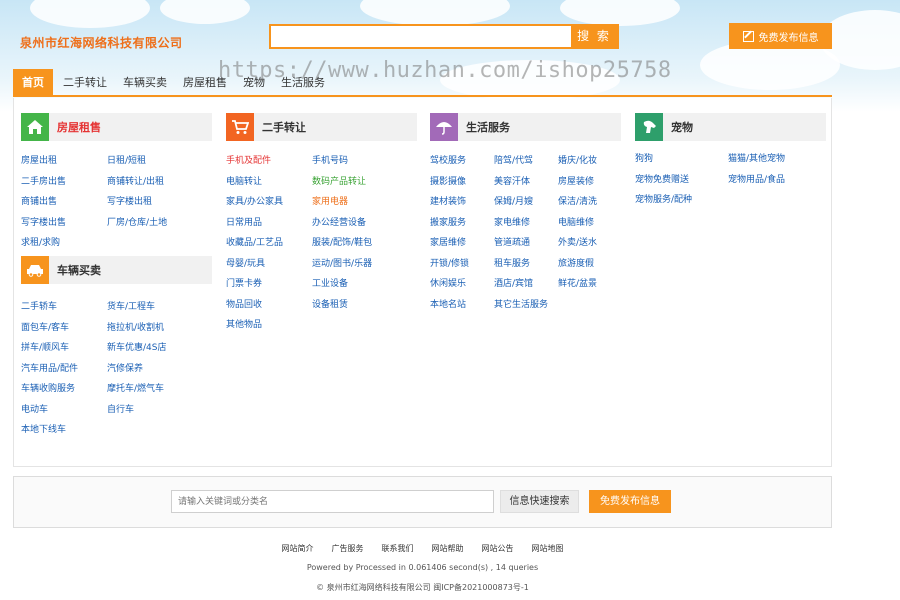 The height and width of the screenshot is (600, 900). I want to click on category-link: 保洁/清洗, so click(589, 204).